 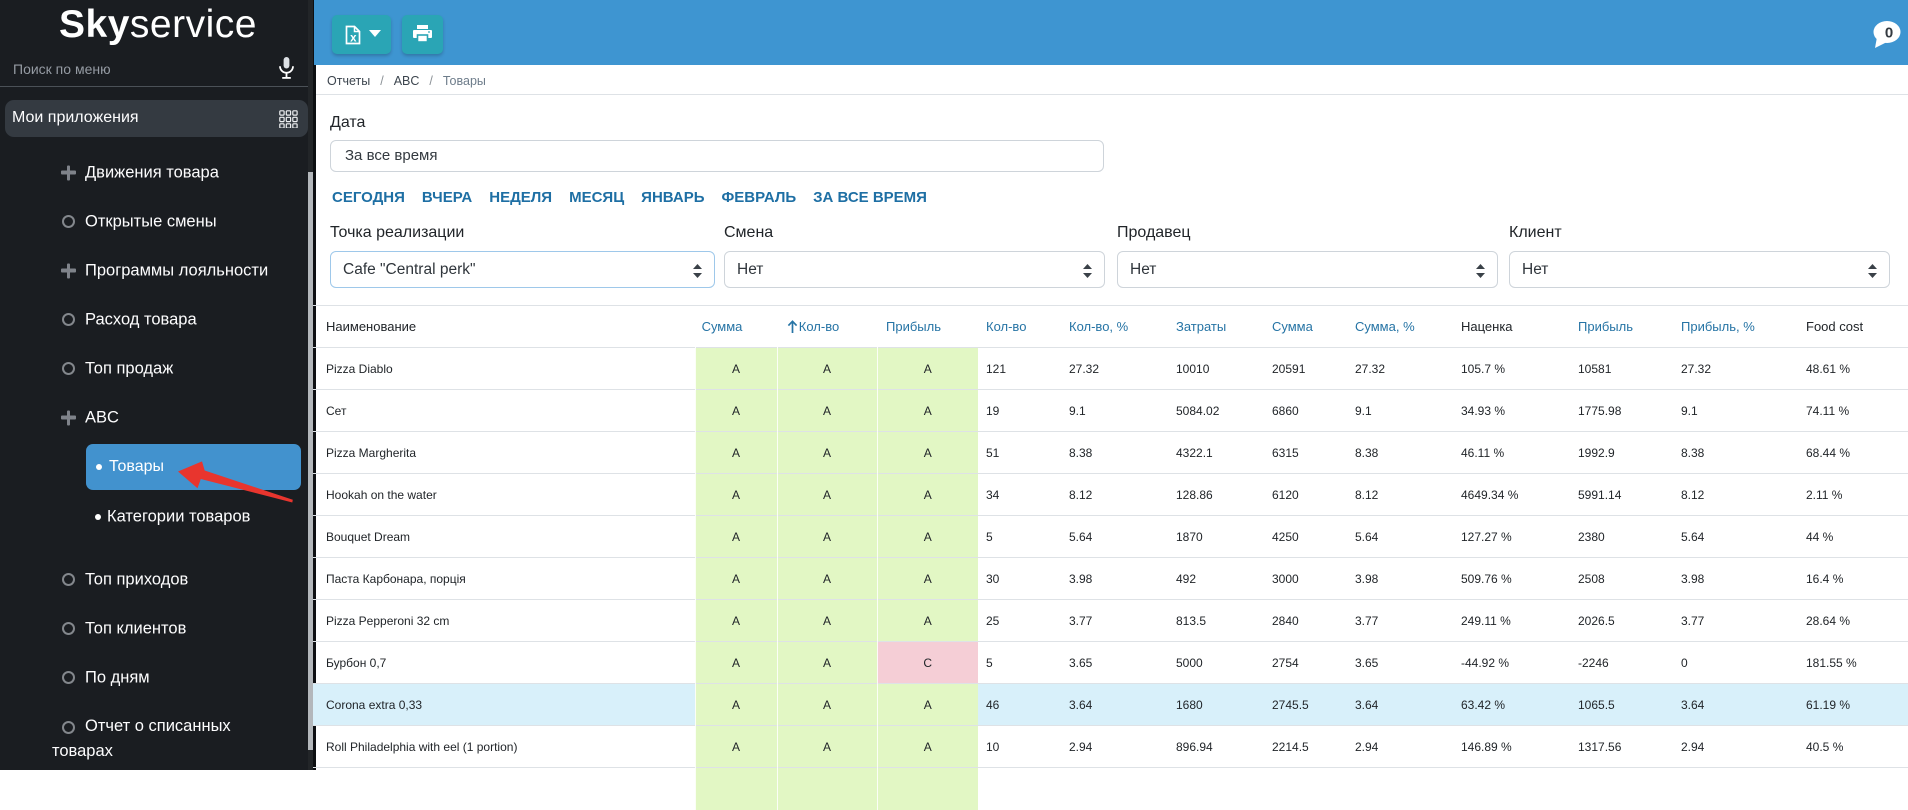 I want to click on svg-text: 0, so click(x=1889, y=33).